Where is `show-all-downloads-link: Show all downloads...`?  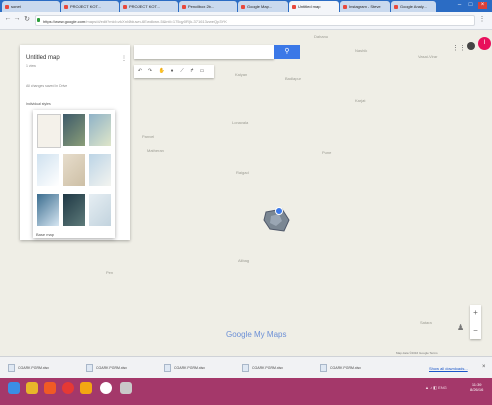 show-all-downloads-link: Show all downloads... is located at coordinates (448, 368).